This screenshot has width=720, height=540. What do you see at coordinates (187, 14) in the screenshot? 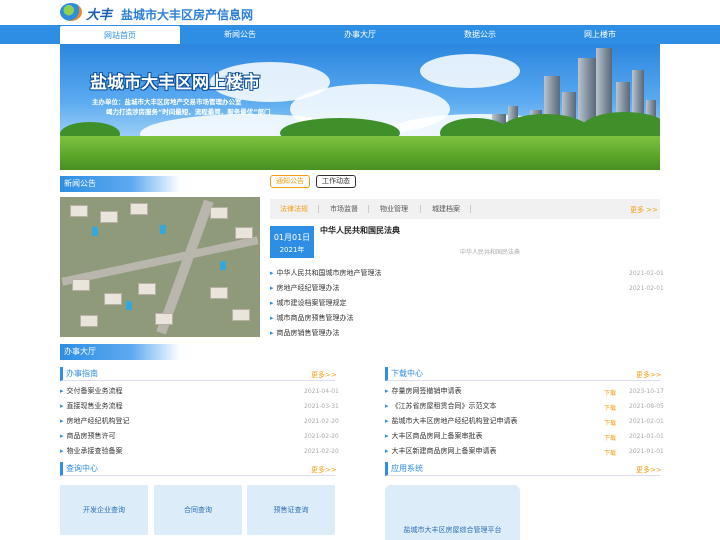
I see `site-title: 盐城市大丰区房产信息网` at bounding box center [187, 14].